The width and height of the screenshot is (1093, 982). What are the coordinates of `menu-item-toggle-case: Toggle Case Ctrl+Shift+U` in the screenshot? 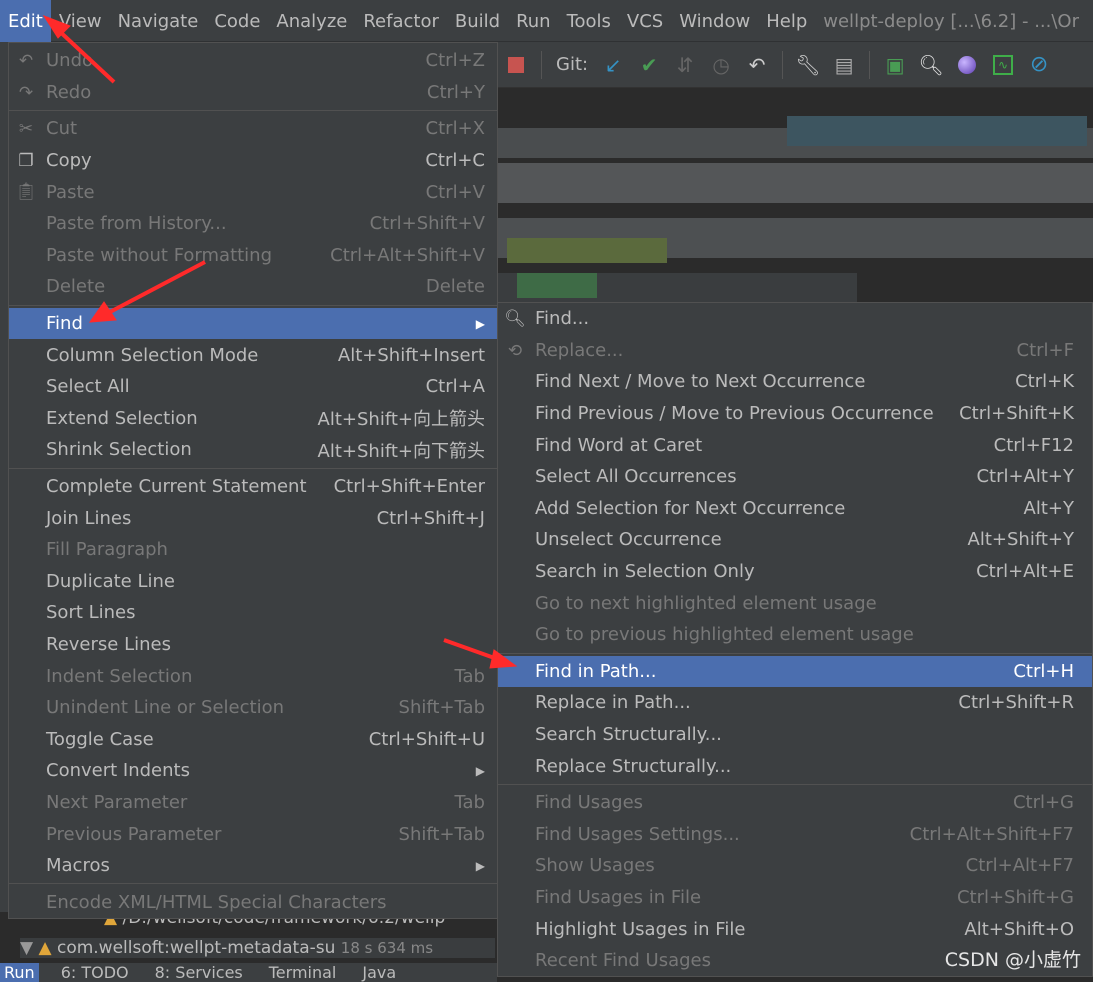 It's located at (253, 739).